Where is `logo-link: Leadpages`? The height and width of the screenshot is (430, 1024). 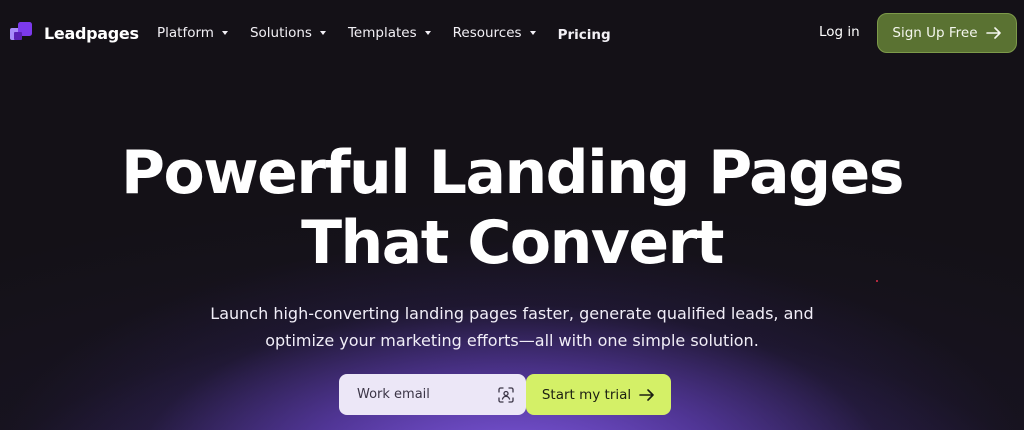 logo-link: Leadpages is located at coordinates (74, 33).